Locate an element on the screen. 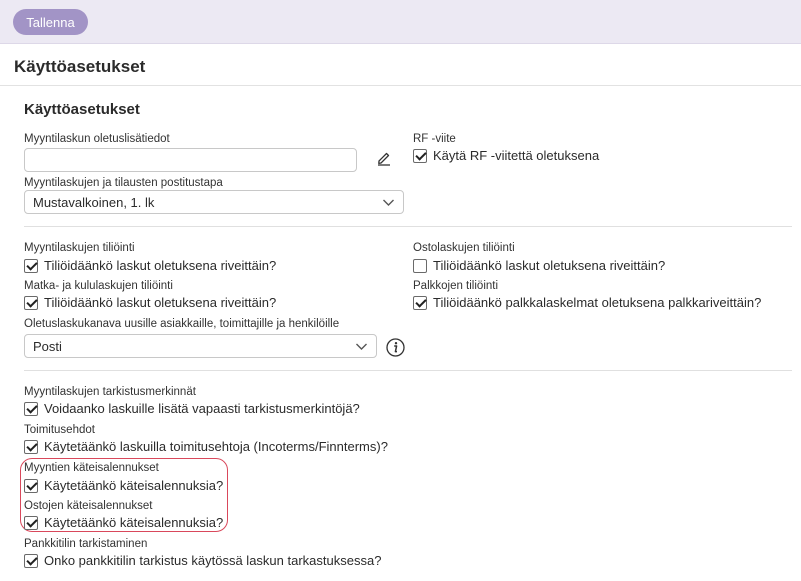 This screenshot has width=801, height=581. rf-checkbox-row: Käytä RF -viitettä oletuksena is located at coordinates (506, 155).